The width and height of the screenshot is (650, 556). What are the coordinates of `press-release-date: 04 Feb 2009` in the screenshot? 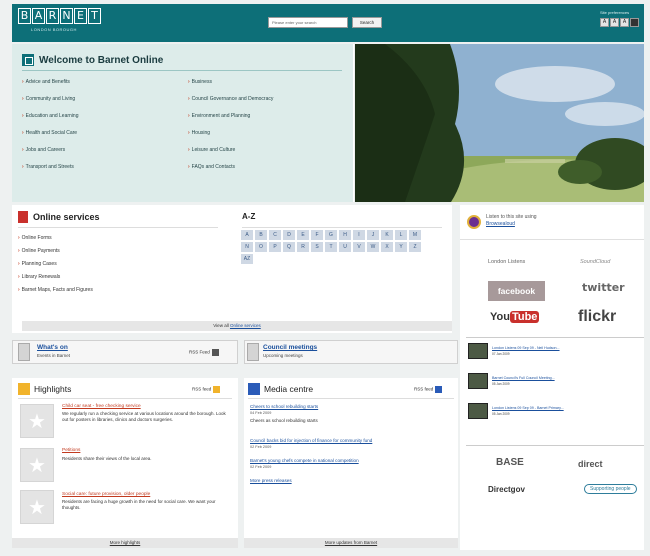 It's located at (261, 413).